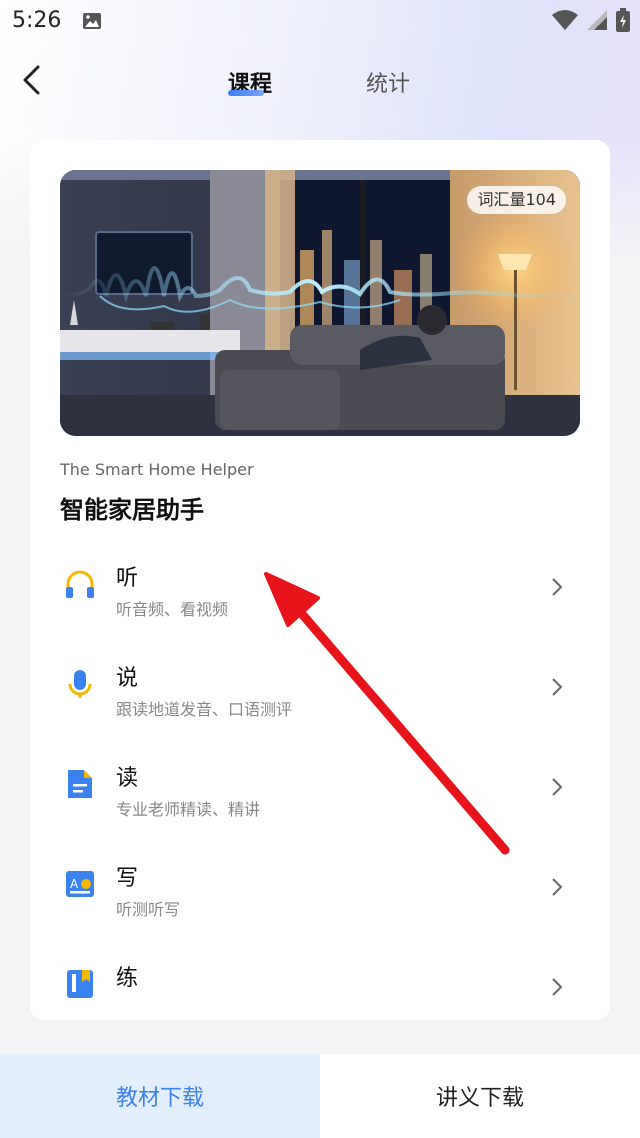 Image resolution: width=640 pixels, height=1138 pixels. I want to click on menu-item-listen: 听 听音频、看视频, so click(320, 600).